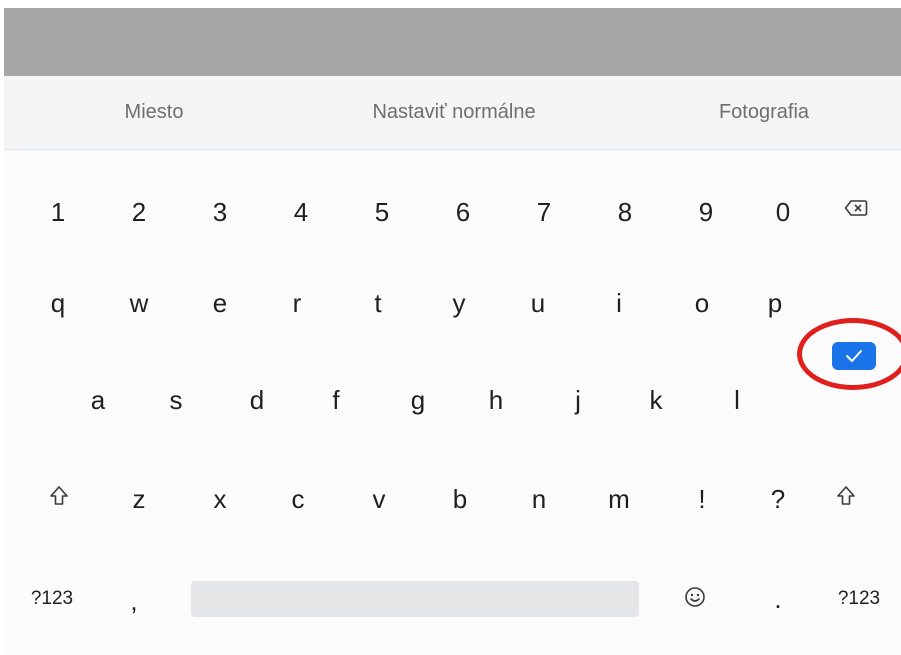  What do you see at coordinates (856, 213) in the screenshot?
I see `backspace-icon` at bounding box center [856, 213].